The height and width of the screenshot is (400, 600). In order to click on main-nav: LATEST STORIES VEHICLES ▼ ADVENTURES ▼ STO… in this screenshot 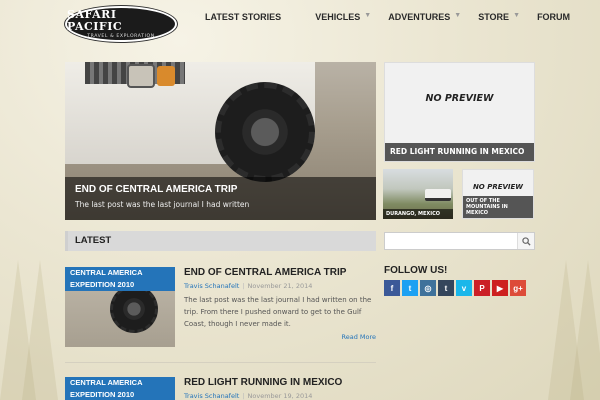, I will do `click(387, 20)`.